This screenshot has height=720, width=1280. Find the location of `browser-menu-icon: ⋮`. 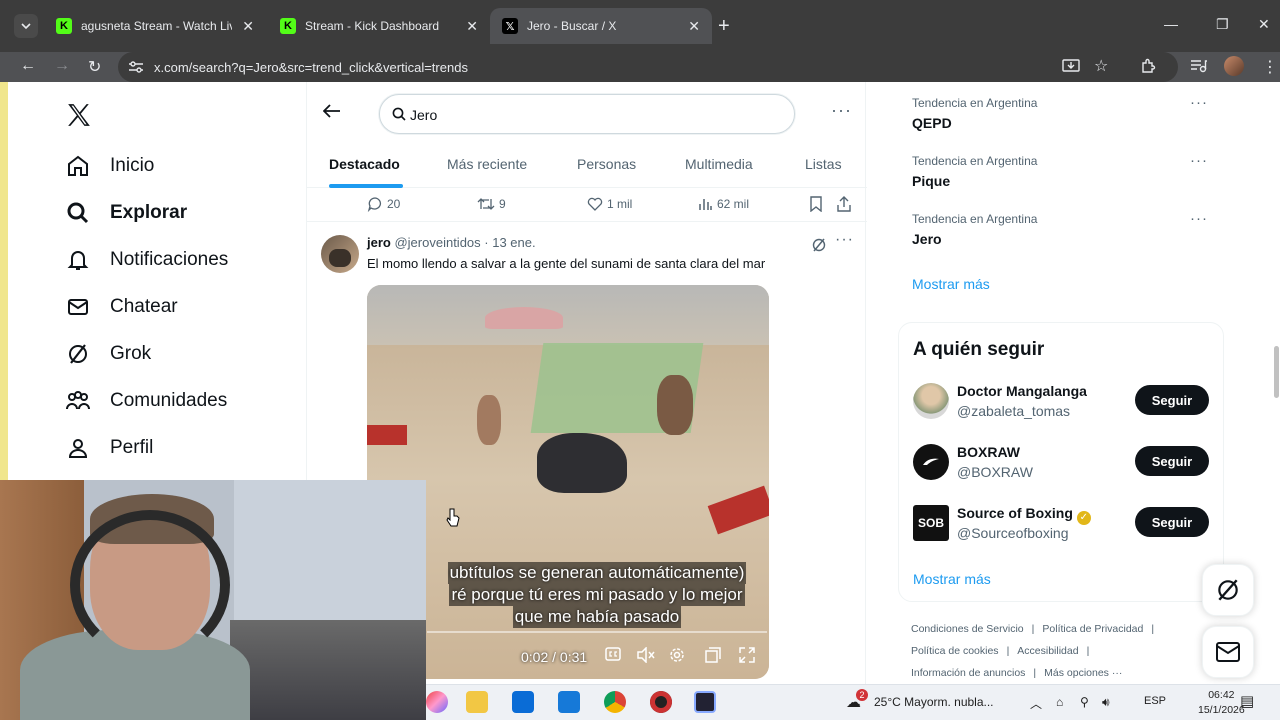

browser-menu-icon: ⋮ is located at coordinates (1270, 67).